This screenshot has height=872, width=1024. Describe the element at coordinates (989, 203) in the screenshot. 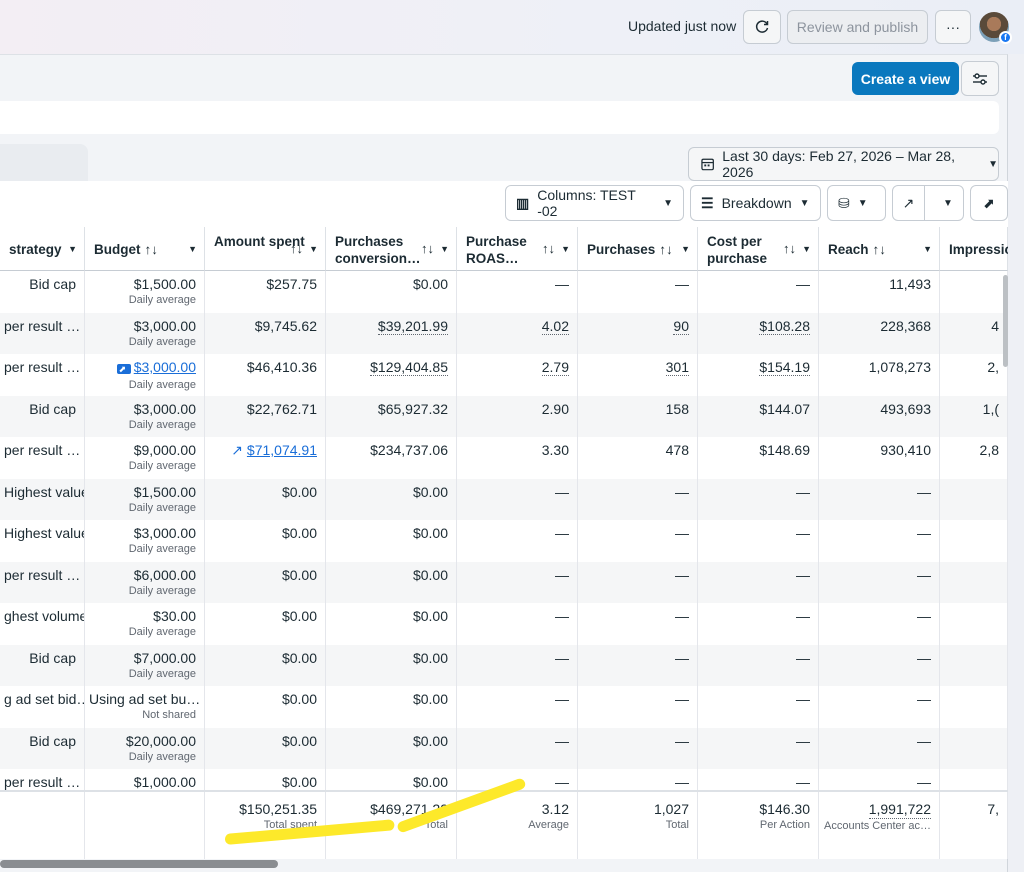

I see `chart-view-button: ⬈` at that location.